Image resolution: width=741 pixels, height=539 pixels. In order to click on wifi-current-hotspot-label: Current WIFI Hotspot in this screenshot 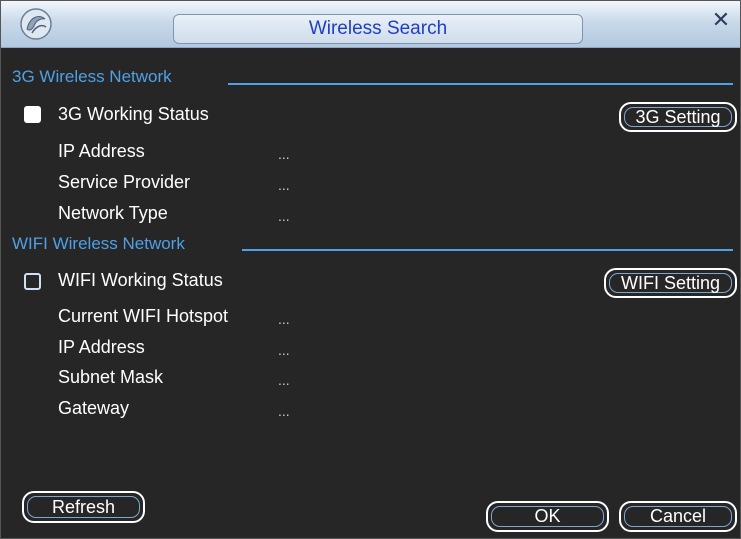, I will do `click(143, 316)`.